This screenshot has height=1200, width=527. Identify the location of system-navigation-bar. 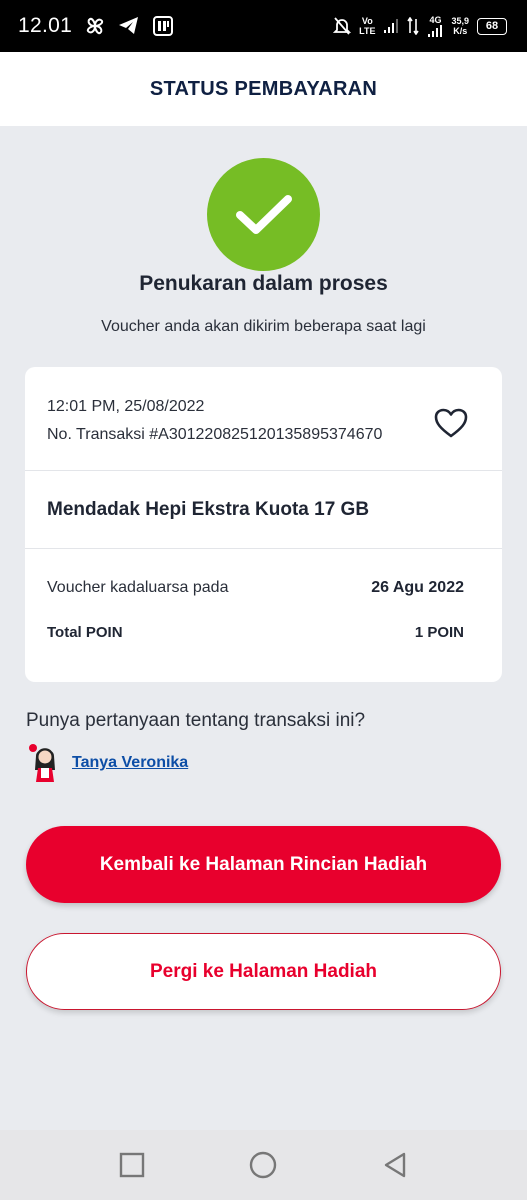
(263, 1165).